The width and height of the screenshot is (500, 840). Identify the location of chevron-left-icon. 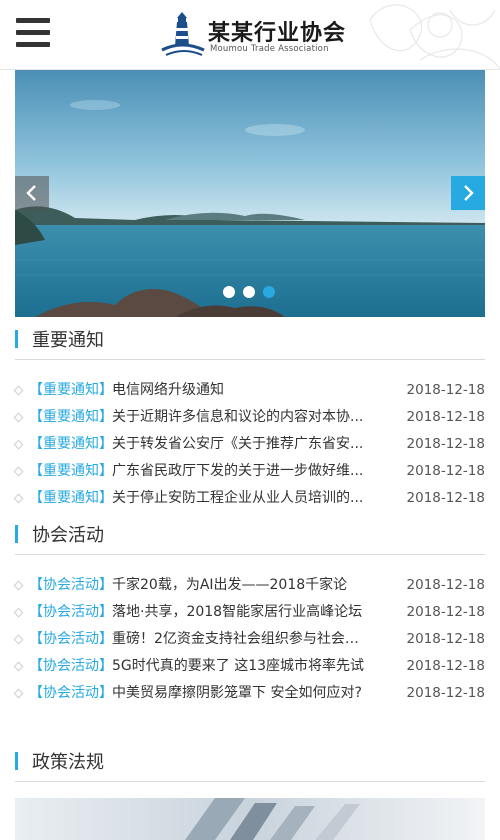
(31, 193).